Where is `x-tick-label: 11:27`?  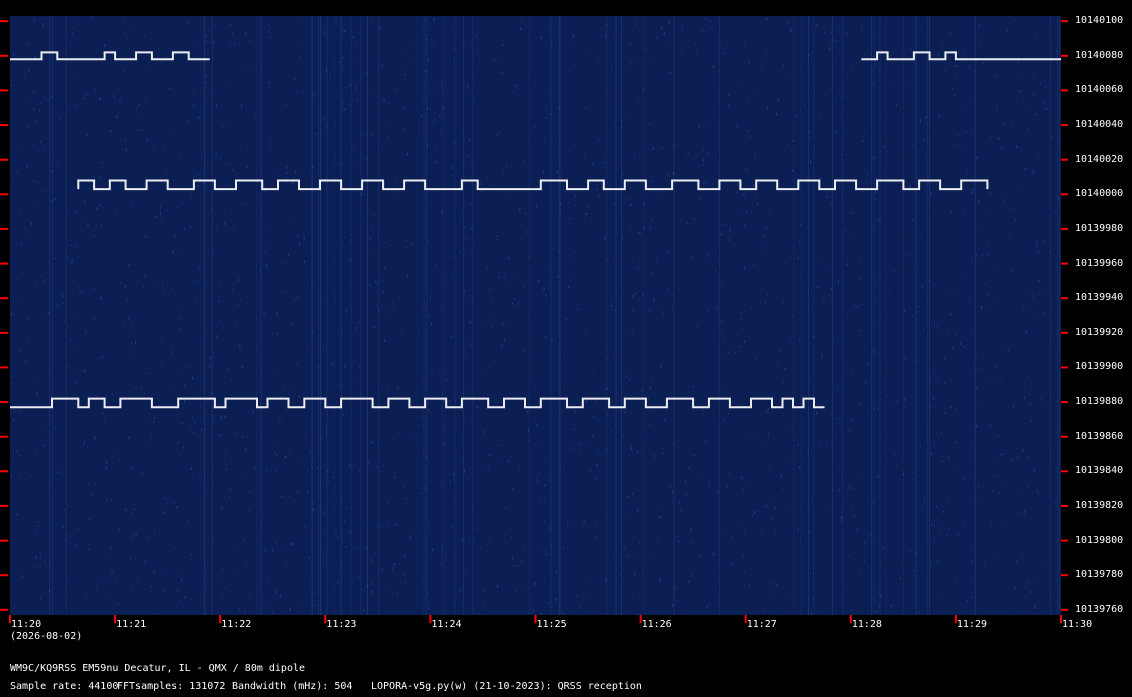
x-tick-label: 11:27 is located at coordinates (761, 624).